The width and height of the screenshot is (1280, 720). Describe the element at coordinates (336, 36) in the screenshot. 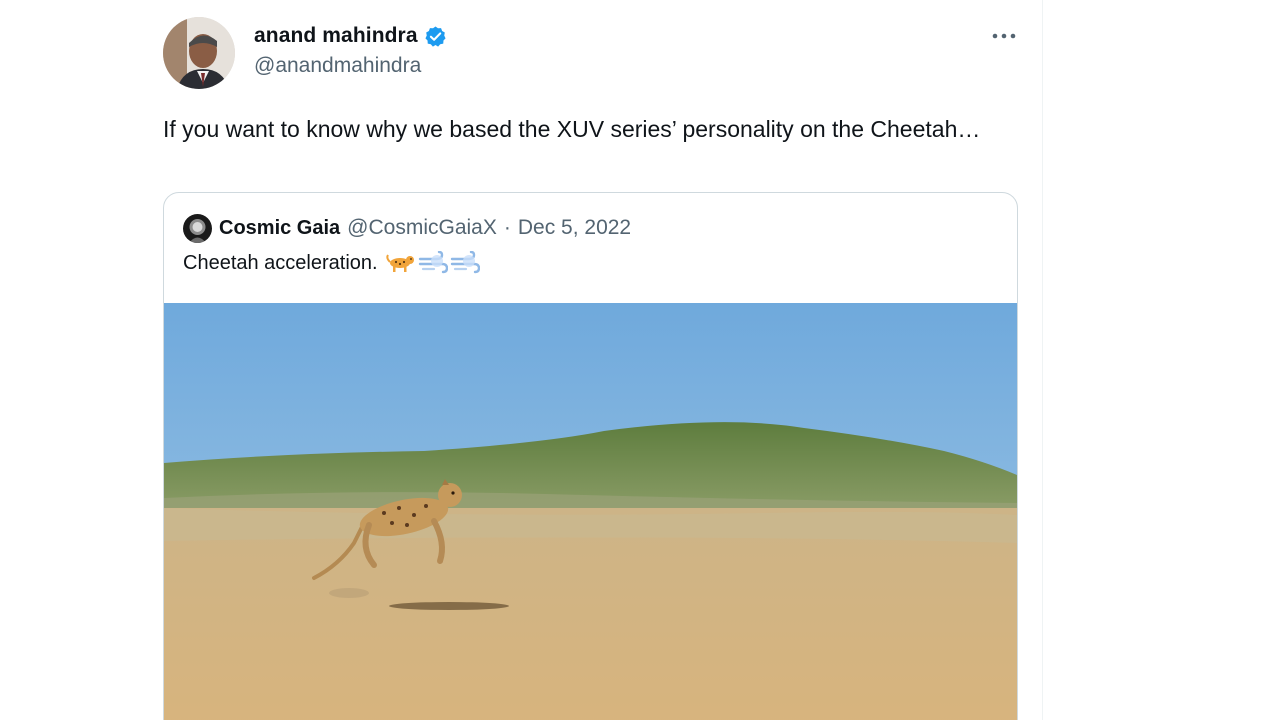

I see `author-name: anand mahindra` at that location.